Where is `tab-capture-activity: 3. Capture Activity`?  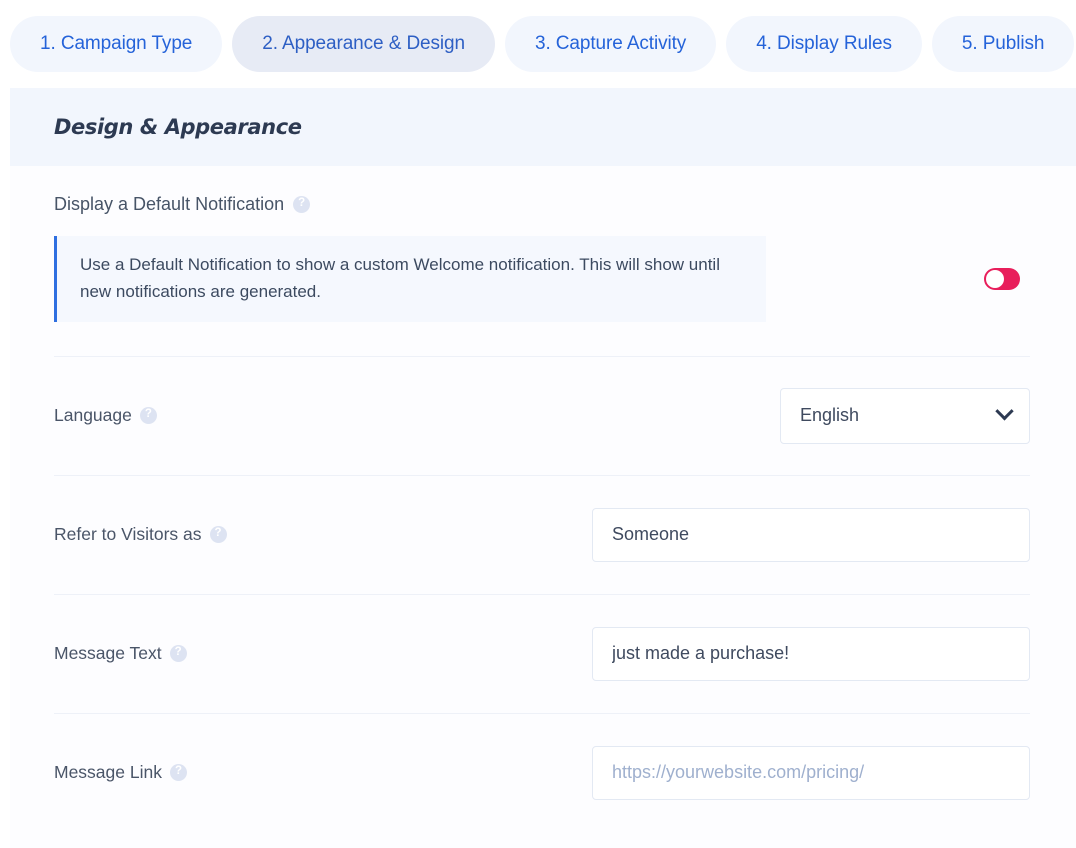
tab-capture-activity: 3. Capture Activity is located at coordinates (610, 44).